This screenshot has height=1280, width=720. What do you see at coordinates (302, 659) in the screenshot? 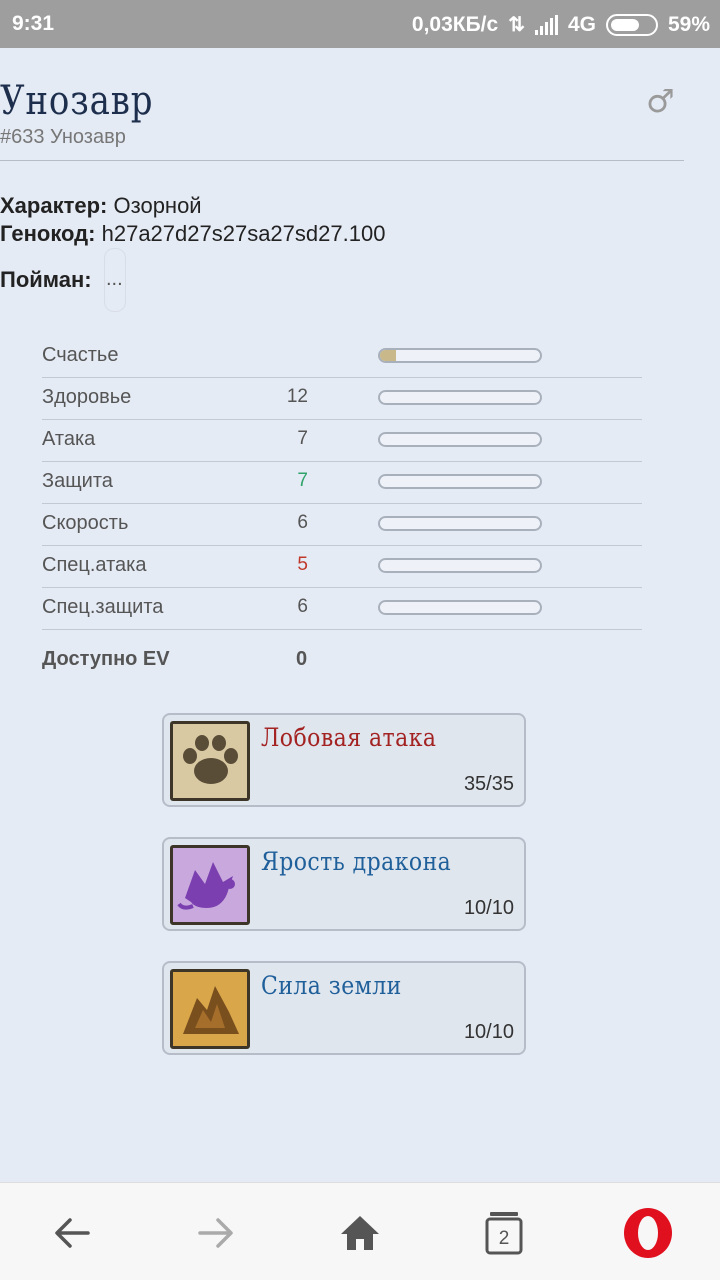
I see `ev-value: 0` at bounding box center [302, 659].